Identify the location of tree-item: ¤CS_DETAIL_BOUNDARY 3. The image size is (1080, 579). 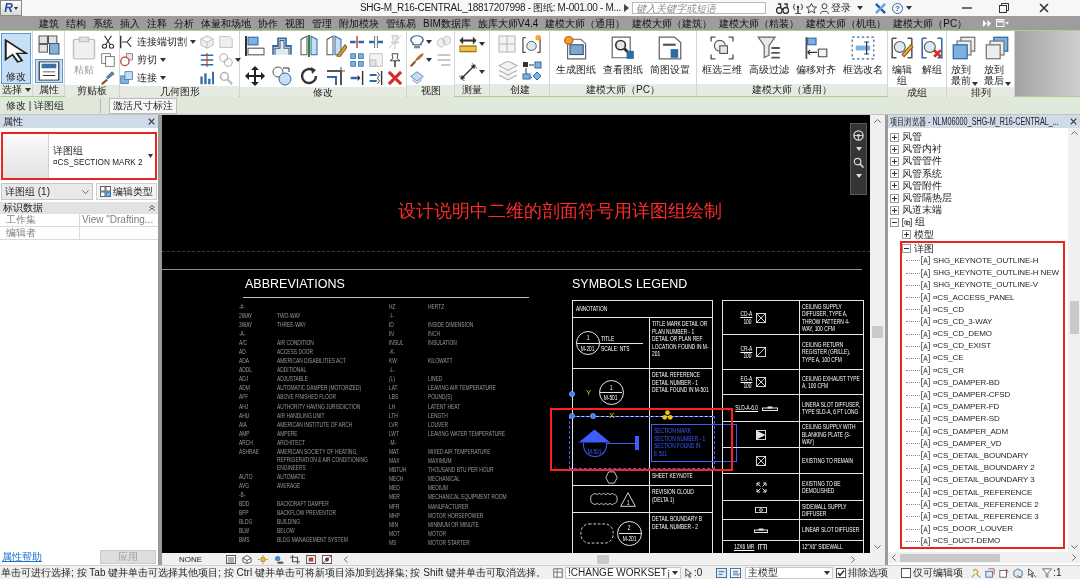
(984, 480).